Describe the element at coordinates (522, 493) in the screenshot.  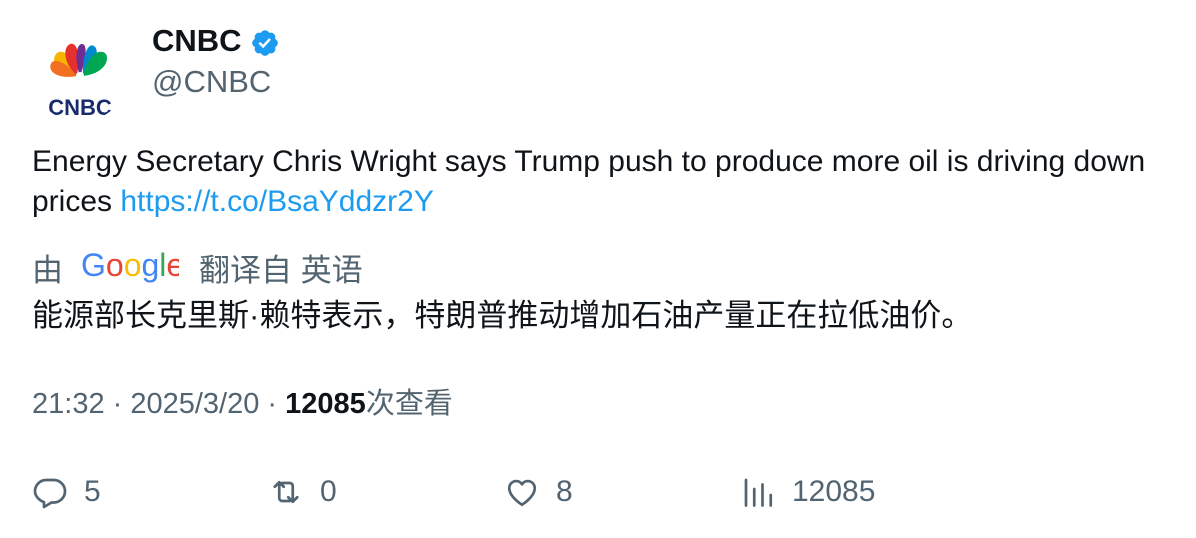
I see `heart-icon` at that location.